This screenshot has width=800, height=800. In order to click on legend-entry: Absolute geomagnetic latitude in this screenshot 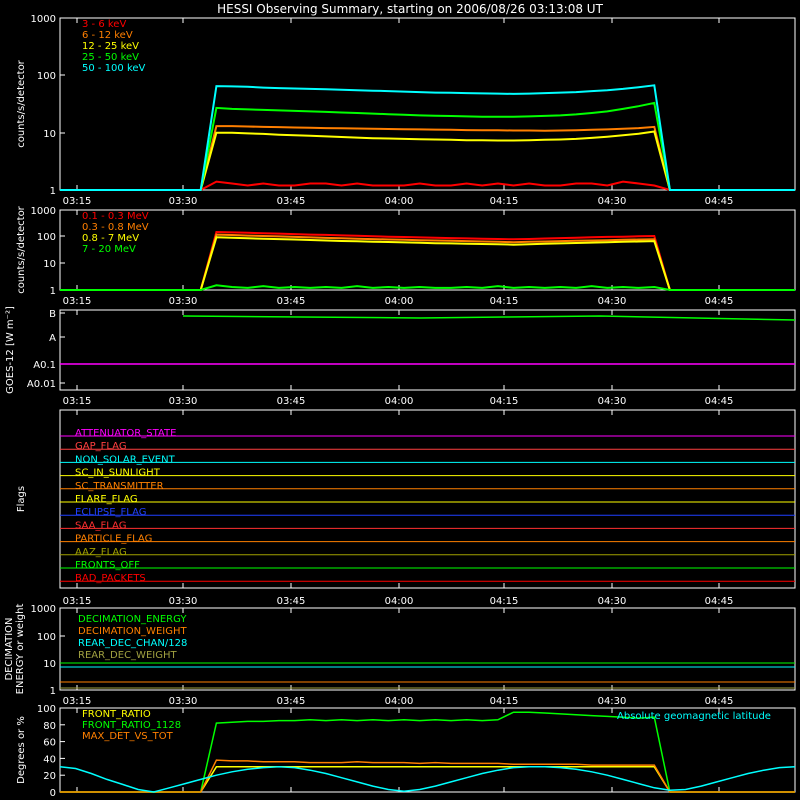, I will do `click(694, 716)`.